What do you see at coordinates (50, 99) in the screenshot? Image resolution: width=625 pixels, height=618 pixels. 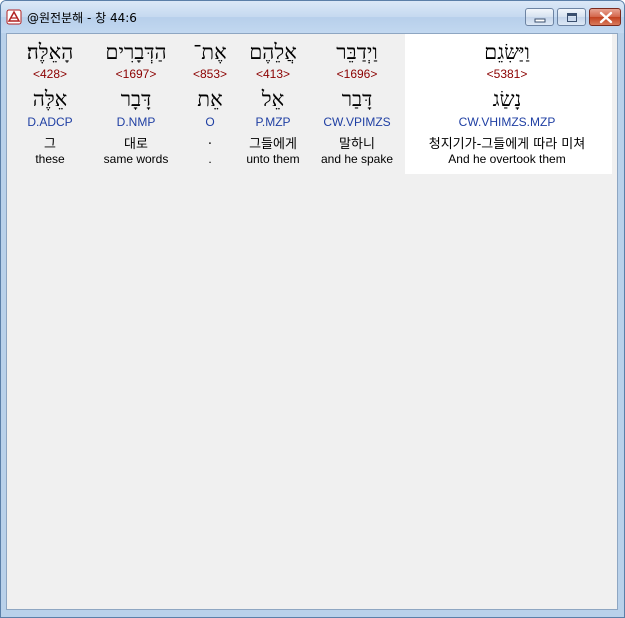 I see `hebrew-root: אֵלֶּה` at bounding box center [50, 99].